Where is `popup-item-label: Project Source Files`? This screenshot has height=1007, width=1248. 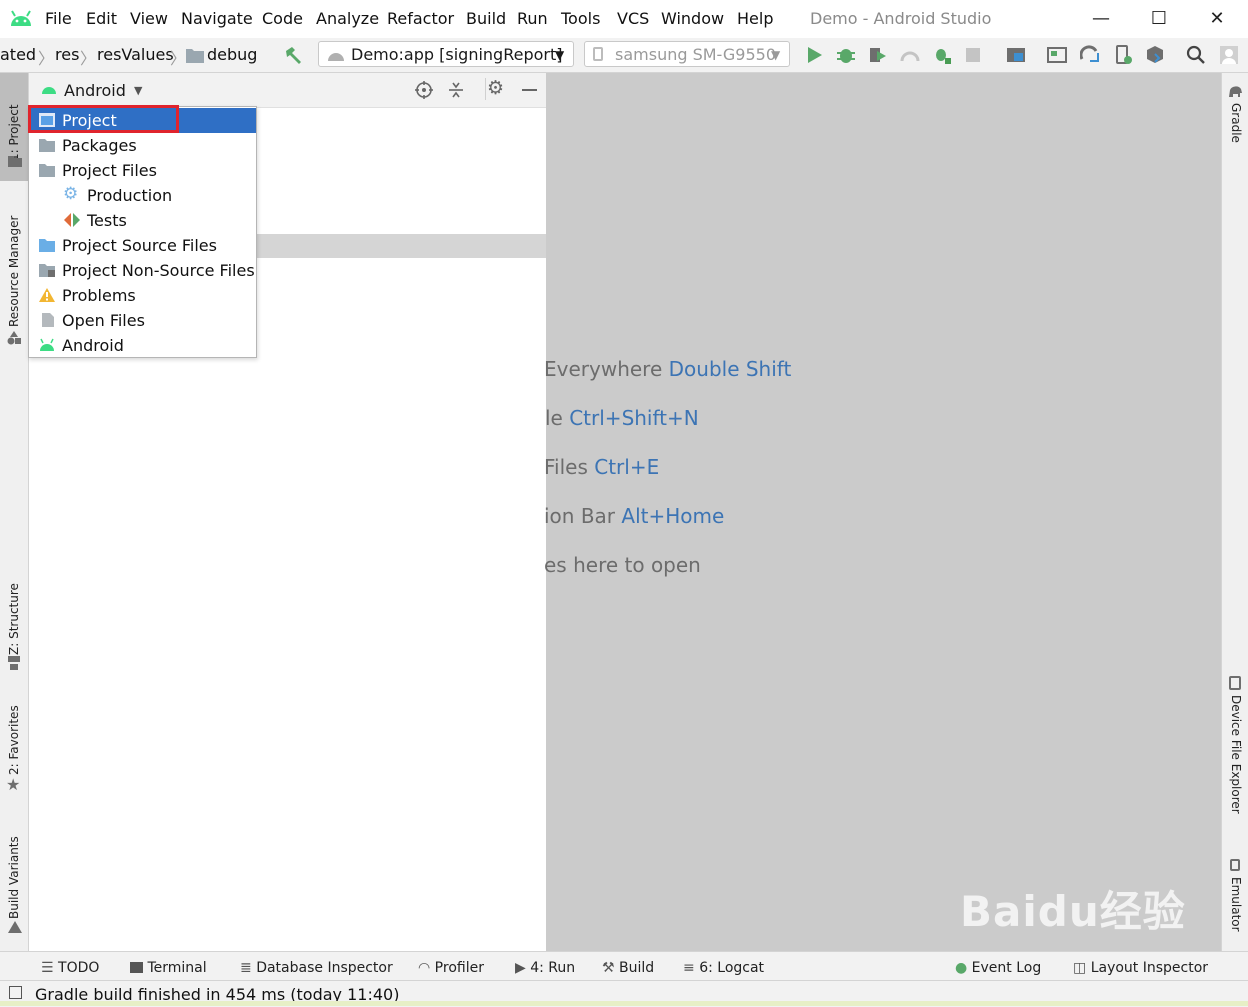 popup-item-label: Project Source Files is located at coordinates (139, 245).